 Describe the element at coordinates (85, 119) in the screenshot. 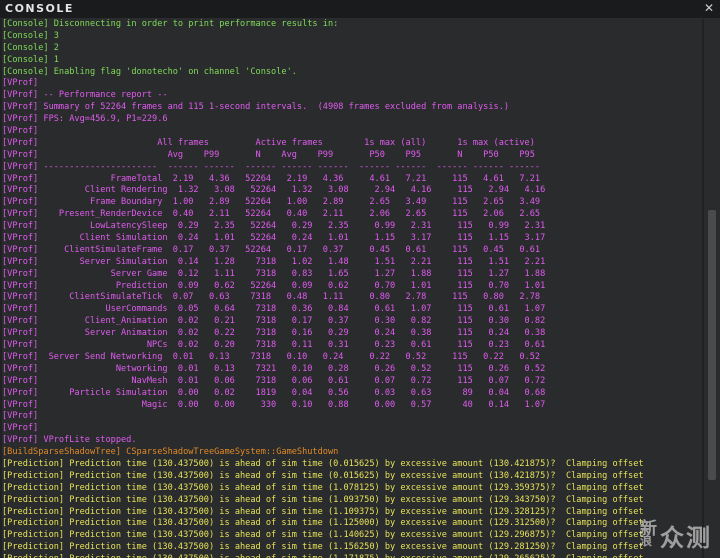

I see `log-line: [VProf] FPS: Avg=456.9, P1=229.6` at that location.